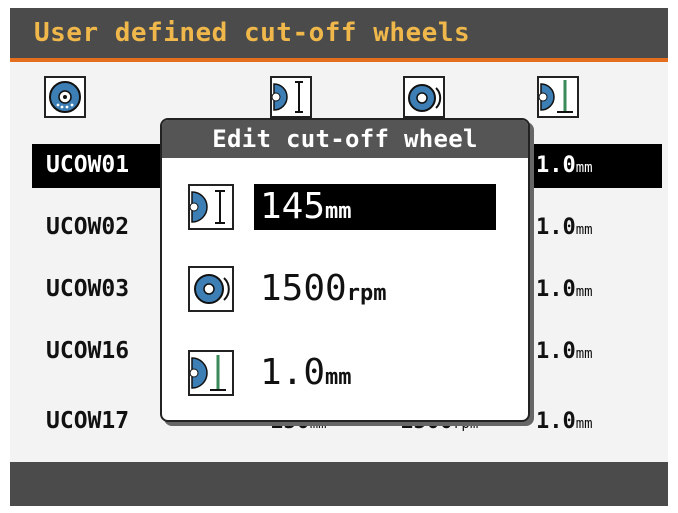  I want to click on title-bar: User defined cut-off wheels, so click(339, 35).